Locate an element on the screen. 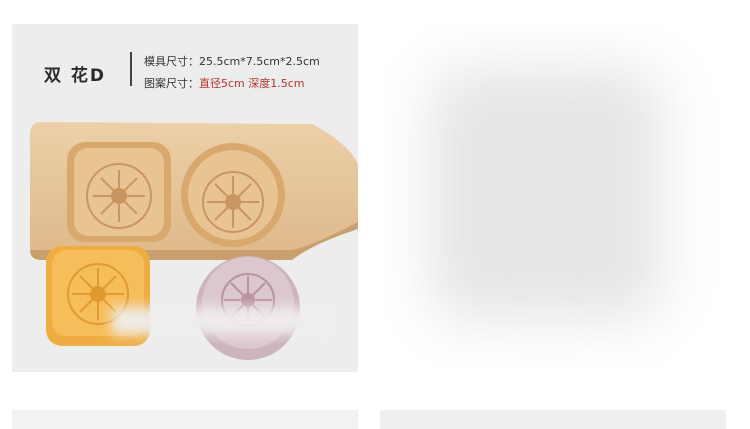 The width and height of the screenshot is (750, 429). next-card-right is located at coordinates (553, 419).